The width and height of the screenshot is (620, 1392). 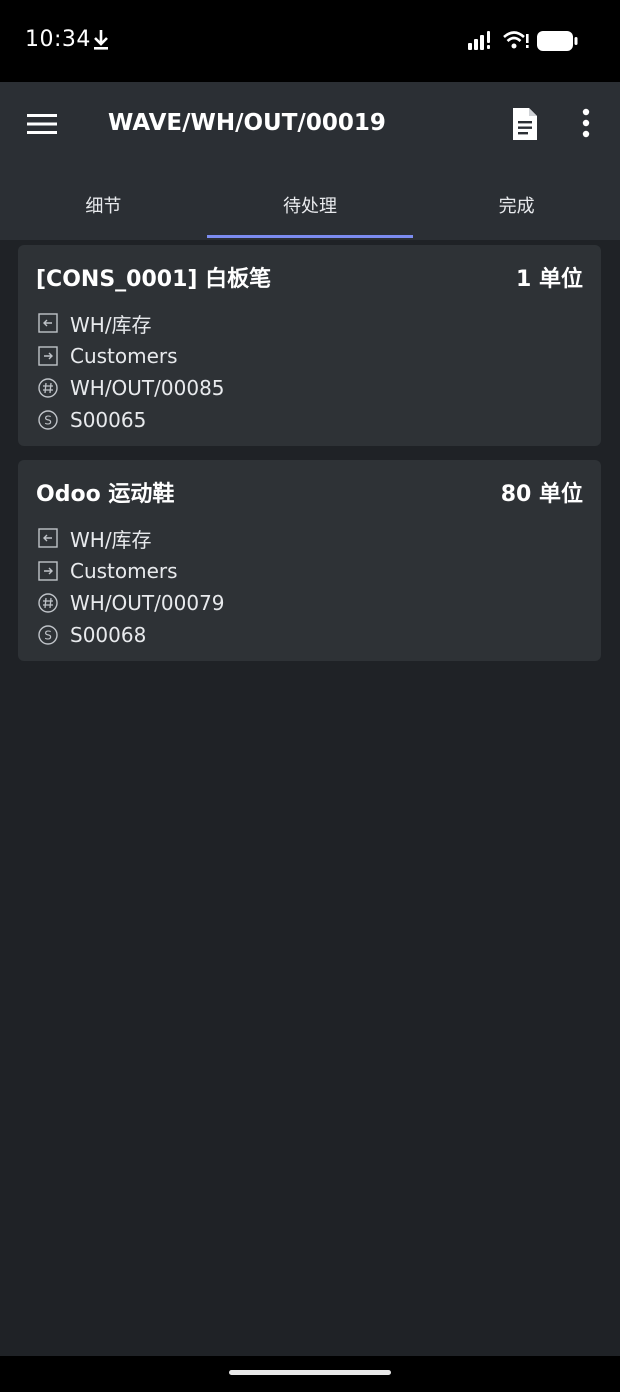 What do you see at coordinates (525, 124) in the screenshot?
I see `document-icon` at bounding box center [525, 124].